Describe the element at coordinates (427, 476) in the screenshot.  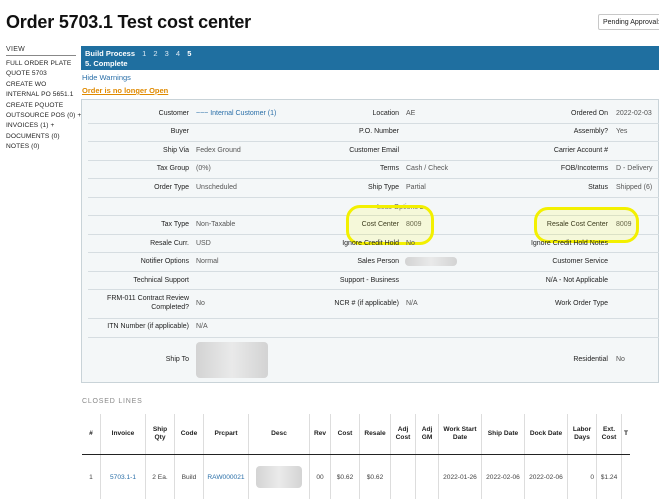
I see `cell-adj-gm` at that location.